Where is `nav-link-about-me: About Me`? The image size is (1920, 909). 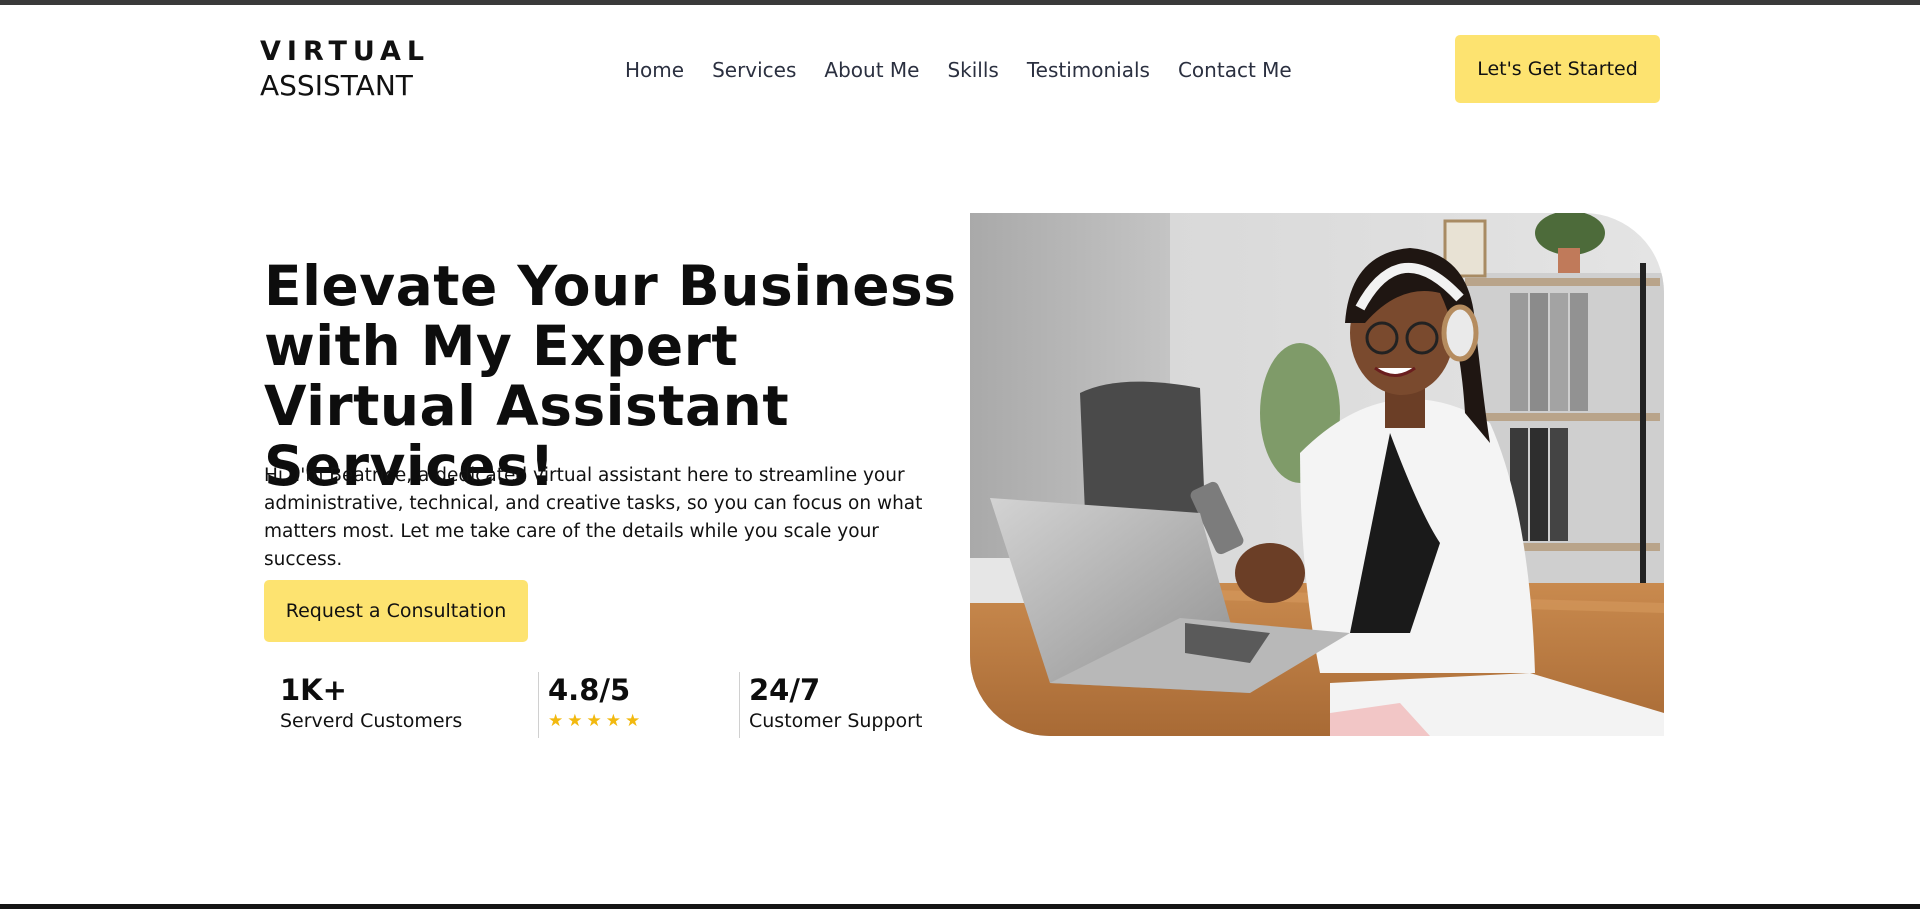
nav-link-about-me: About Me is located at coordinates (871, 70).